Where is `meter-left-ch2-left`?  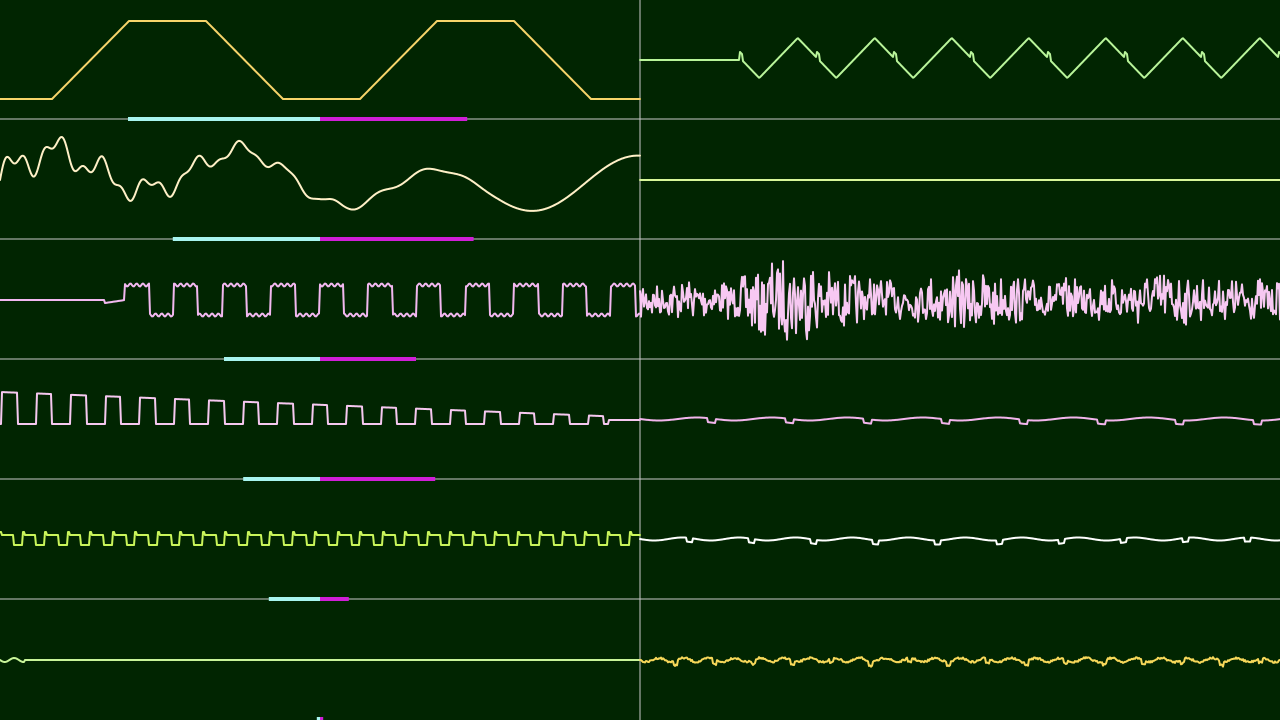
meter-left-ch2-left is located at coordinates (246, 239).